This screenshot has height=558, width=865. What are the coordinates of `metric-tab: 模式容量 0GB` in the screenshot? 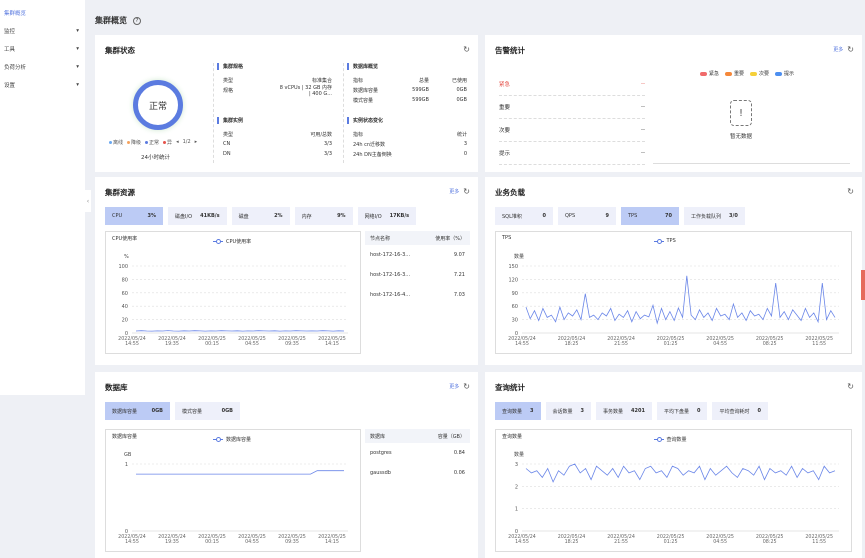 It's located at (207, 411).